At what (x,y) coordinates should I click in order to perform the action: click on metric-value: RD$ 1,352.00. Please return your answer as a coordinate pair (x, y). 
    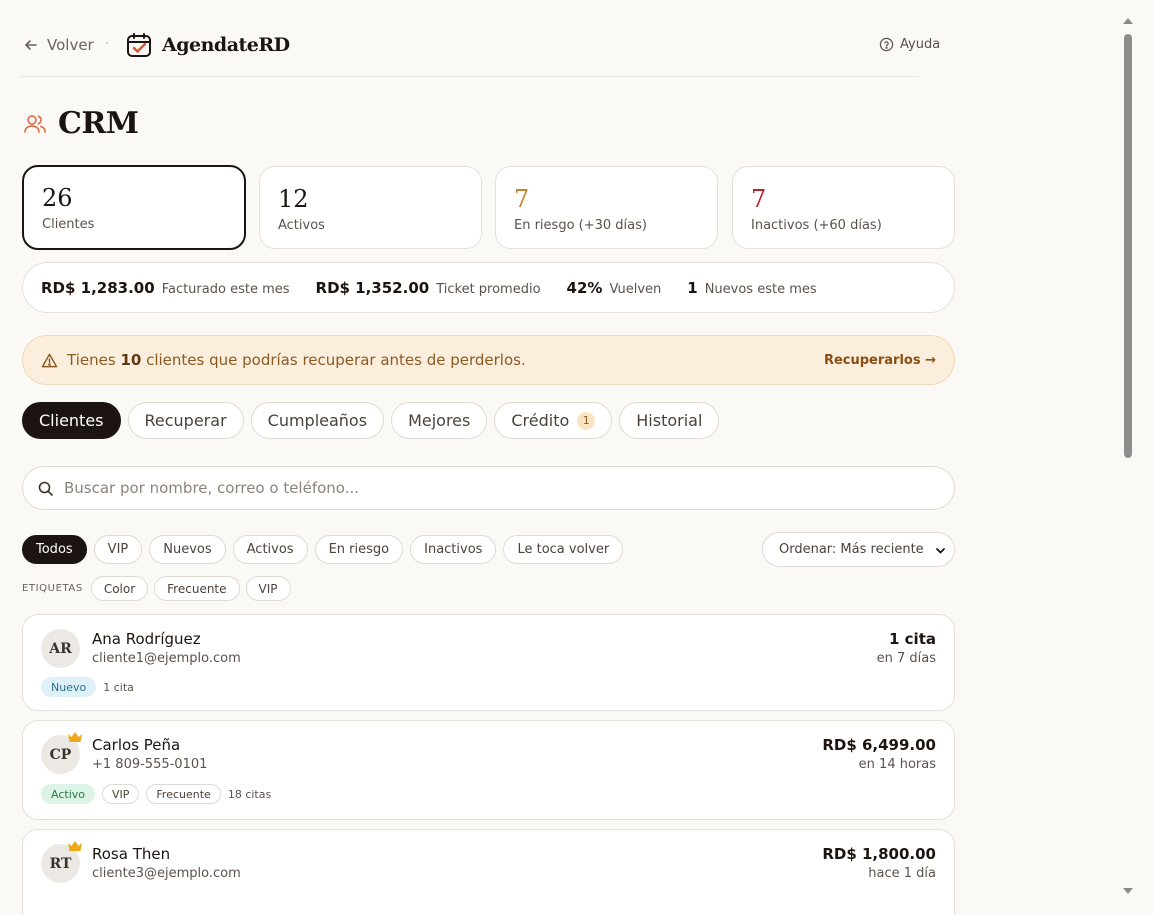
    Looking at the image, I should click on (372, 287).